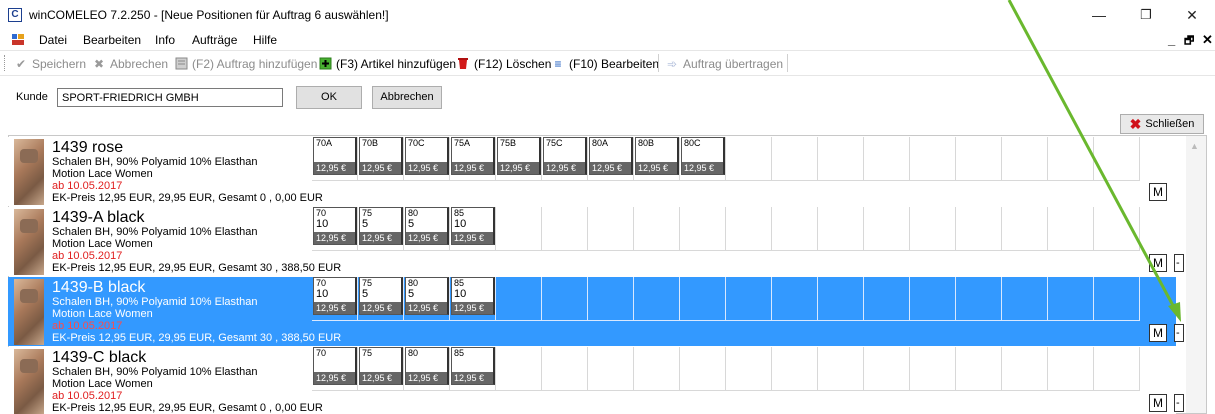 This screenshot has height=414, width=1215. Describe the element at coordinates (53, 40) in the screenshot. I see `menu-datei: Datei` at that location.